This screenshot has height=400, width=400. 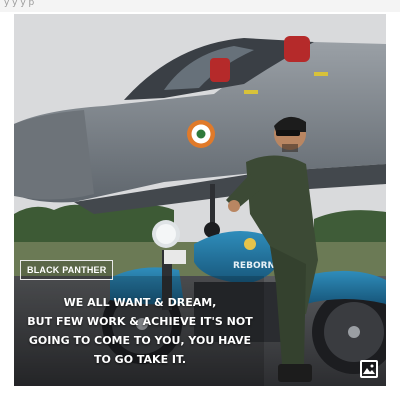 I want to click on bike-tank-text: REBORN, so click(x=254, y=266).